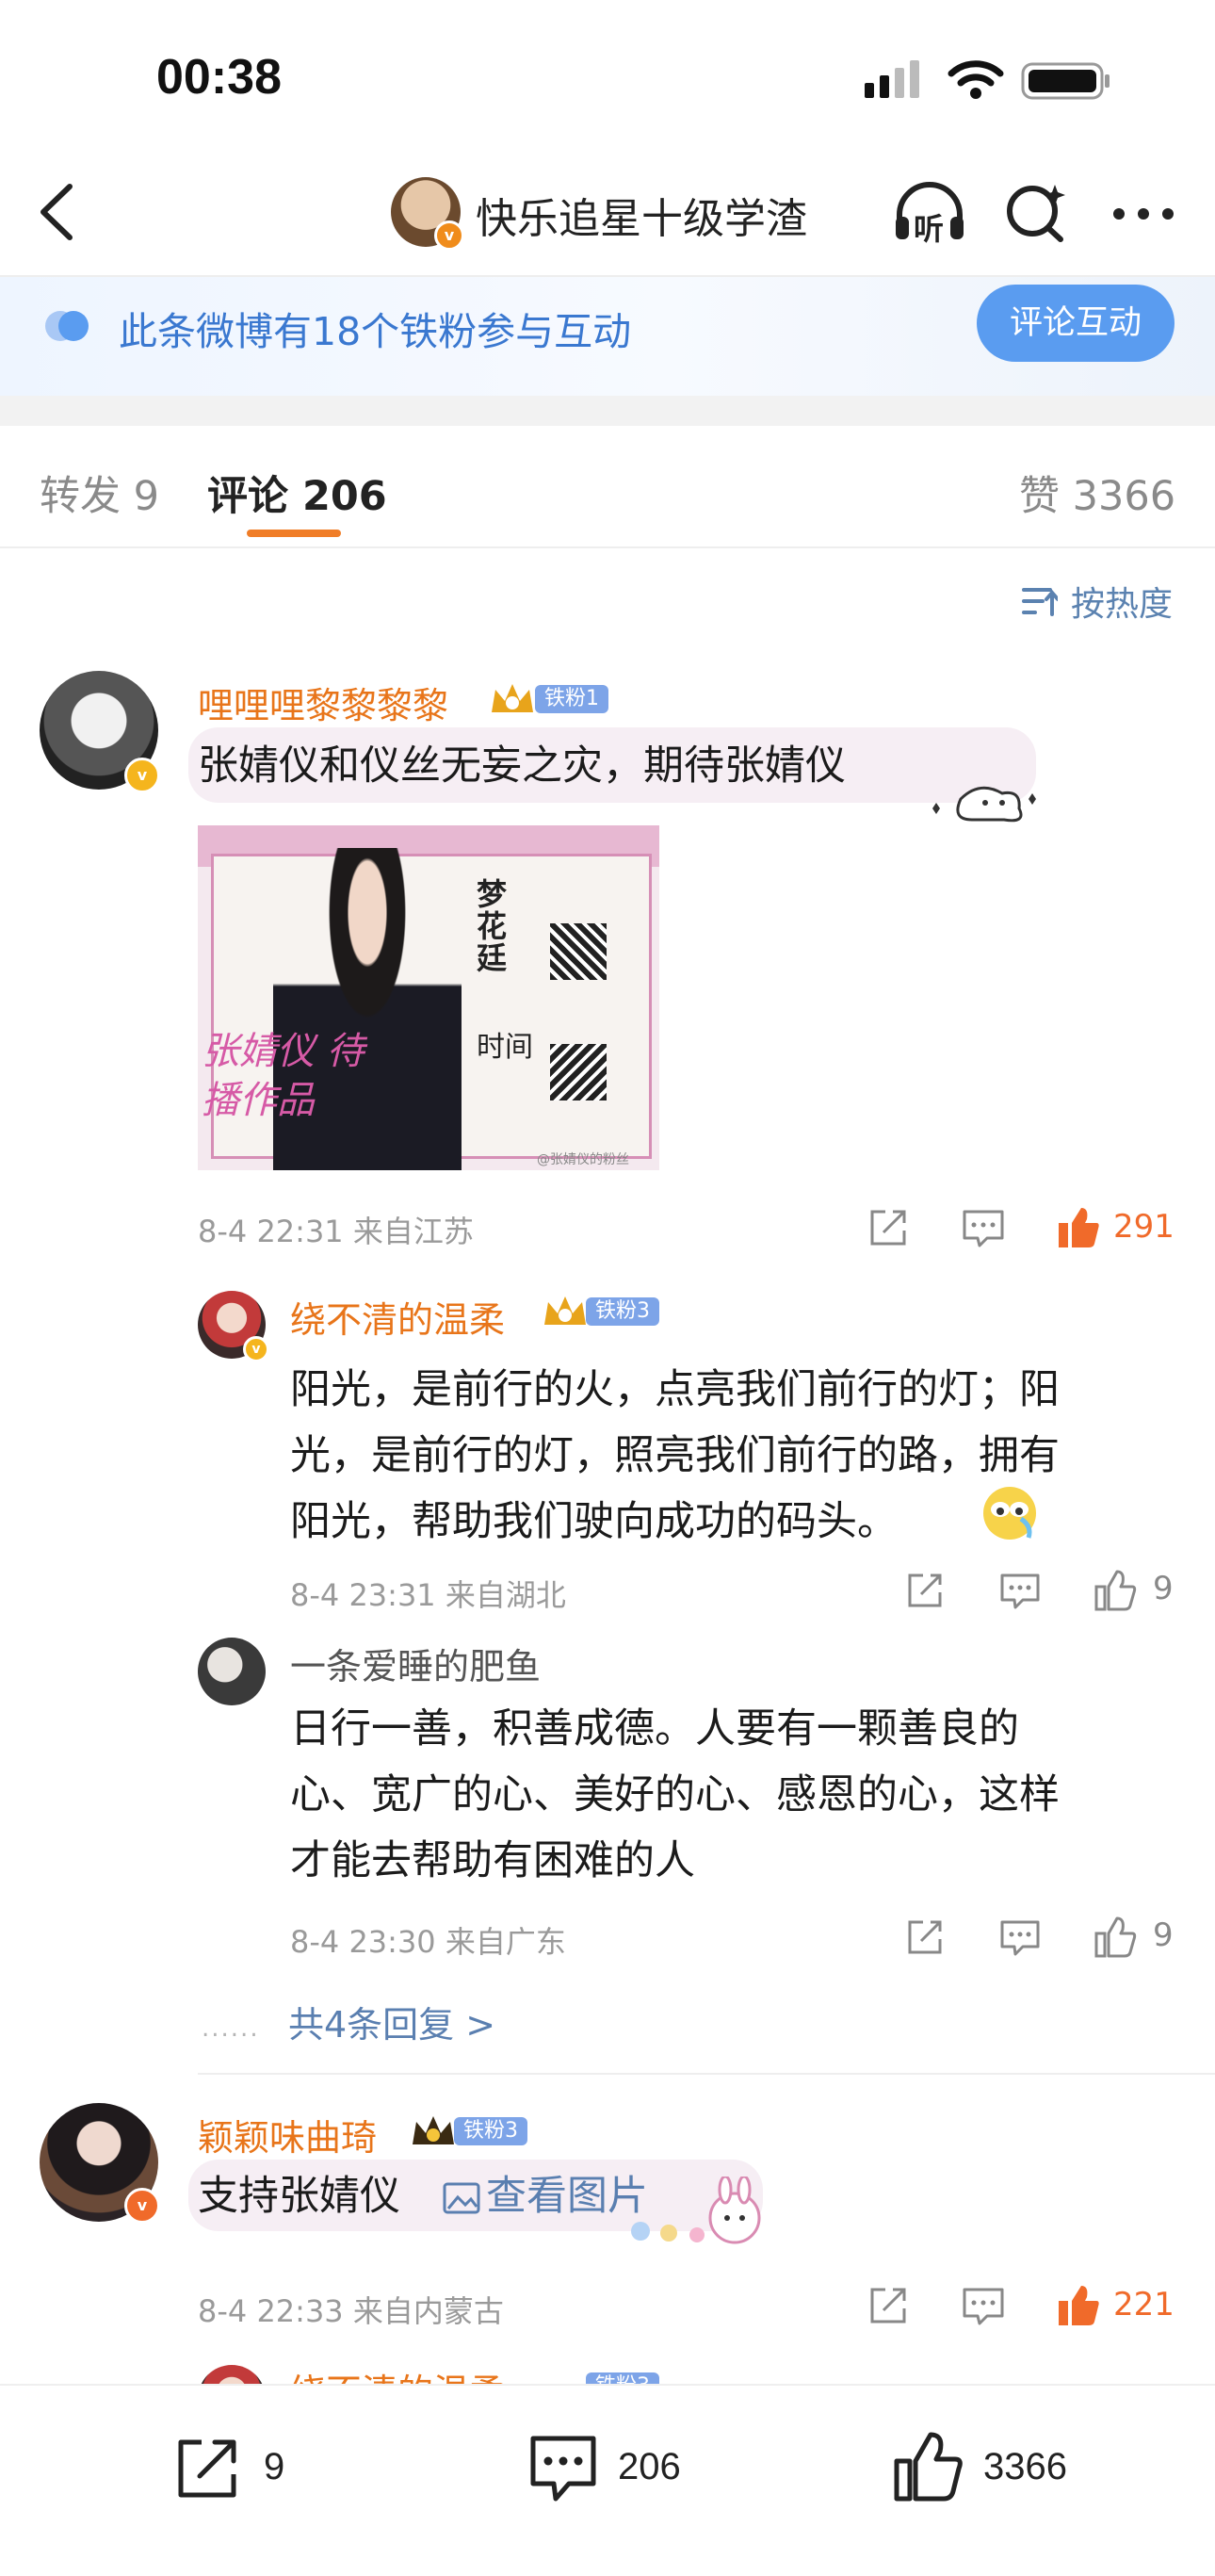 This screenshot has height=2576, width=1215. I want to click on fan-badge: 铁粉1, so click(571, 699).